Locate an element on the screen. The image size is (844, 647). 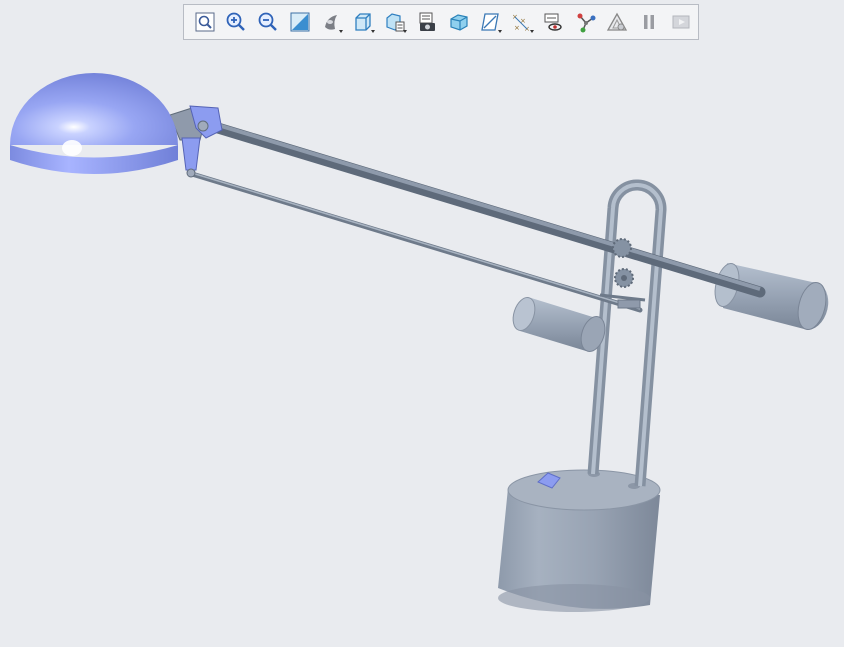
connection-button is located at coordinates (585, 22).